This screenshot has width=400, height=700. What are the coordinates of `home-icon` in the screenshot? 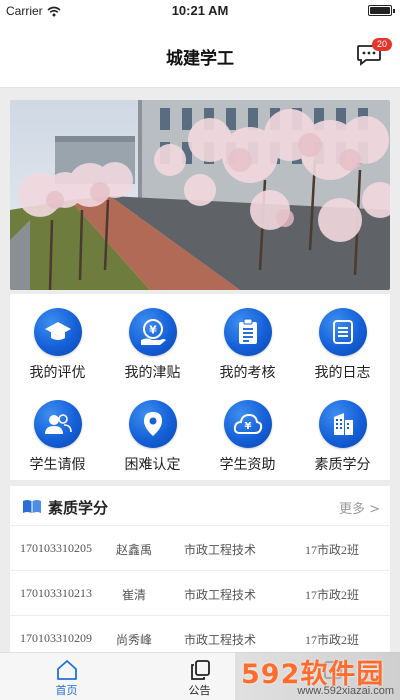 It's located at (66, 670).